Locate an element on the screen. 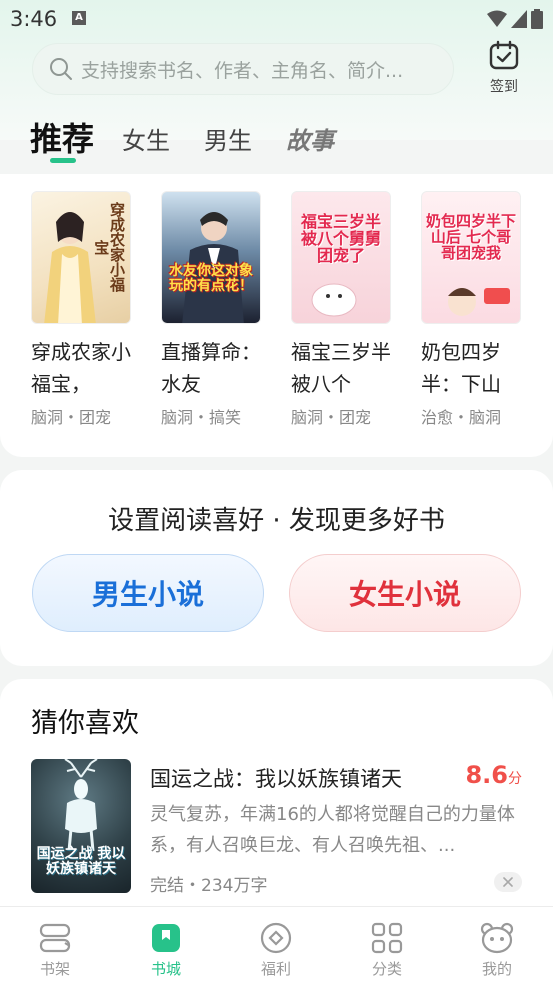 The height and width of the screenshot is (984, 553). status-bar: 3:46 A is located at coordinates (276, 19).